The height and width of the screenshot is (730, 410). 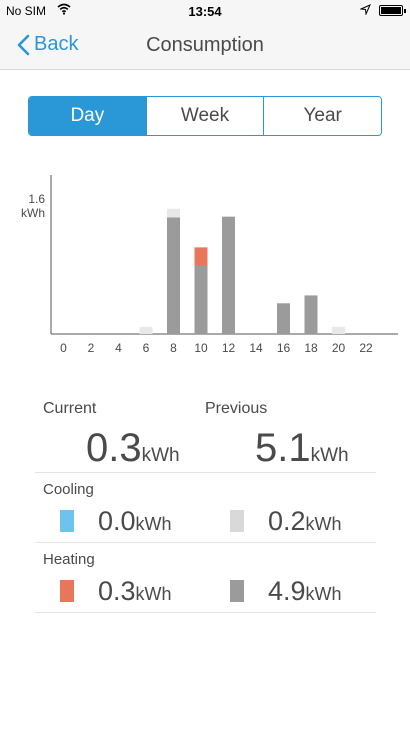 I want to click on page-title: Consumption, so click(x=205, y=45).